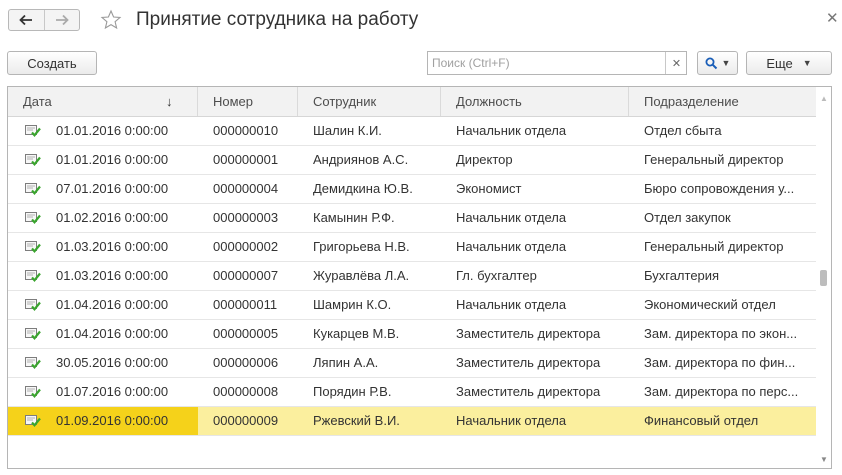 Image resolution: width=842 pixels, height=475 pixels. I want to click on cell-date: 01.07.2016 0:00:00, so click(103, 392).